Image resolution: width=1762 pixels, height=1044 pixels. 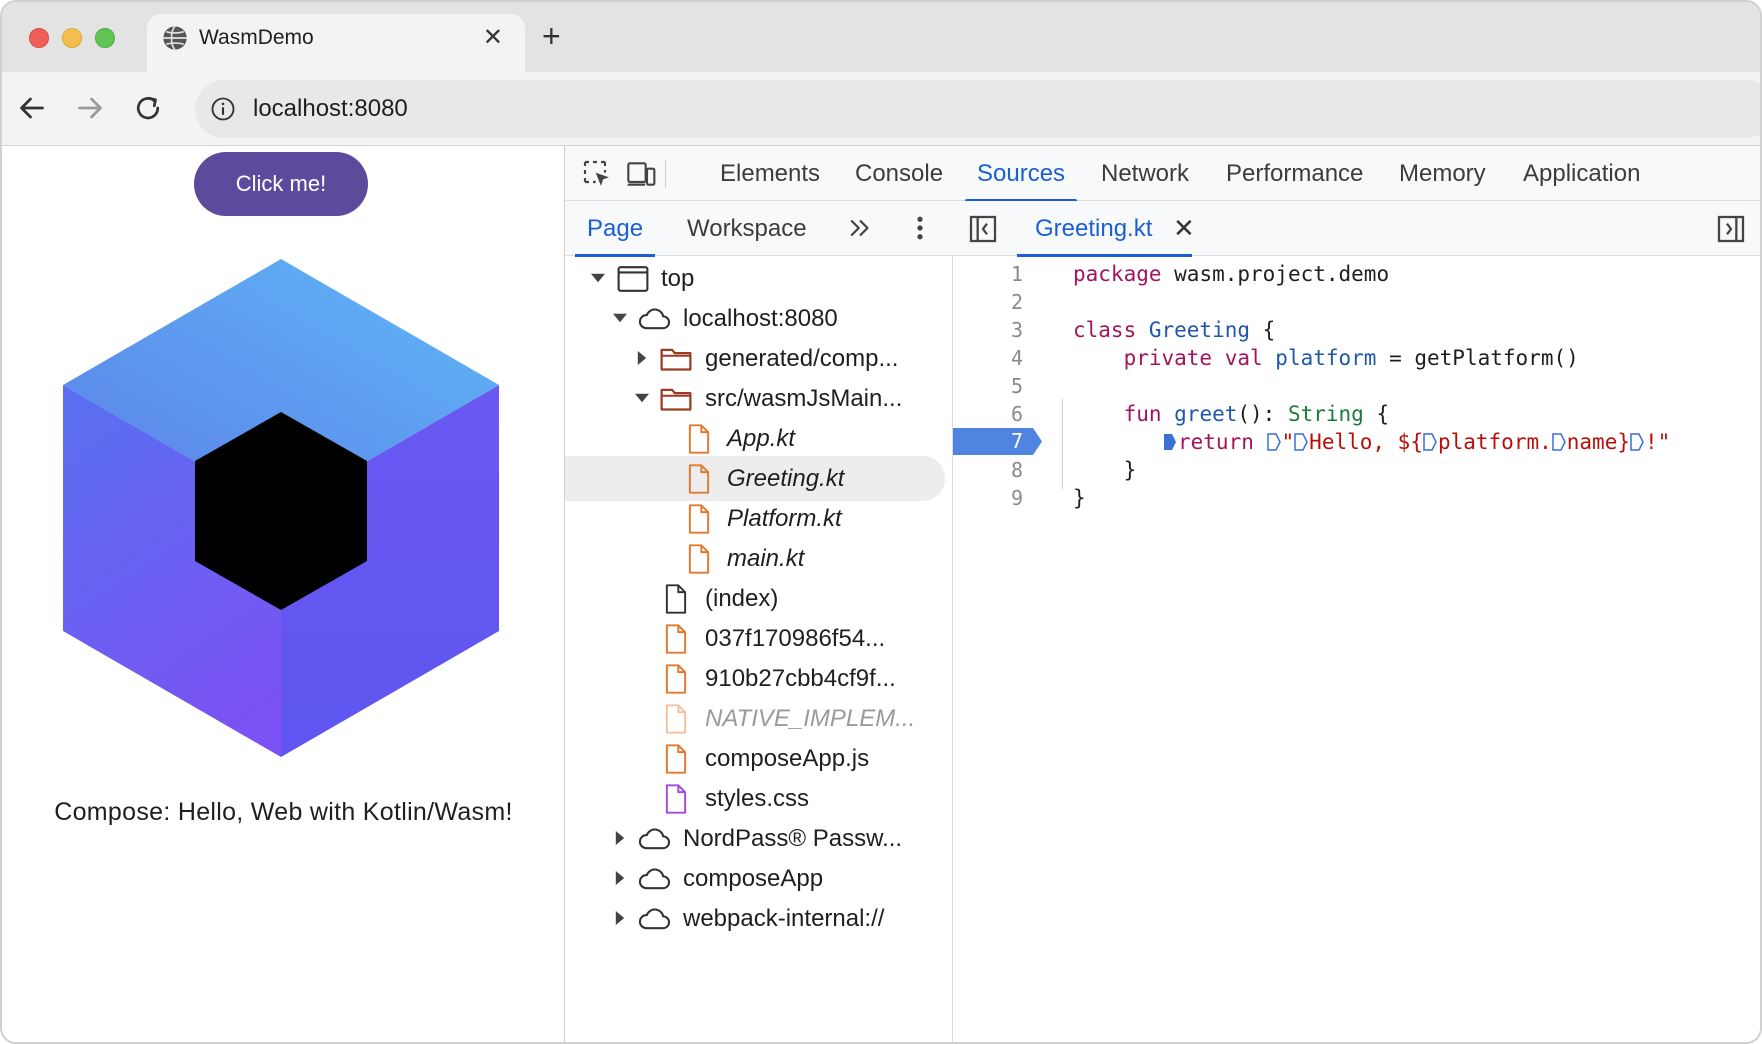 What do you see at coordinates (998, 386) in the screenshot?
I see `line-number: 5` at bounding box center [998, 386].